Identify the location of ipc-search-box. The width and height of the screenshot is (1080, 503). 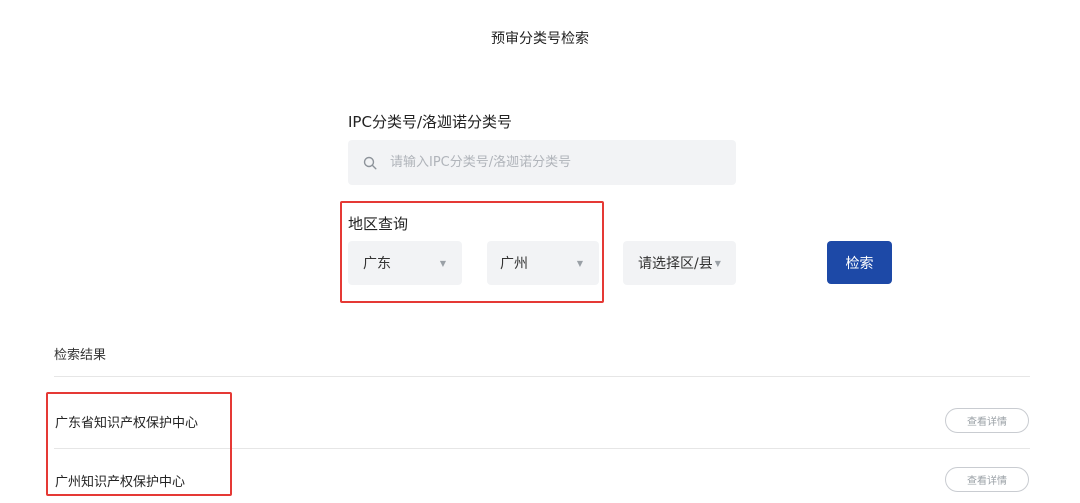
(542, 162).